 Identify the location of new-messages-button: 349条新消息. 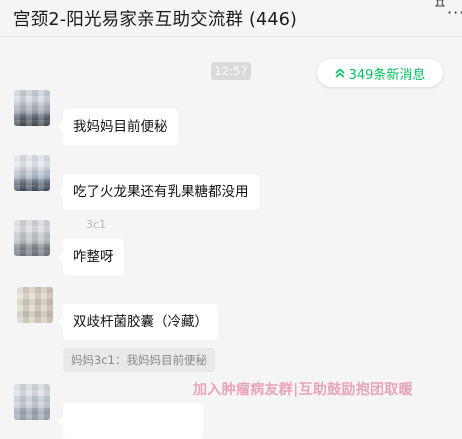
(380, 73).